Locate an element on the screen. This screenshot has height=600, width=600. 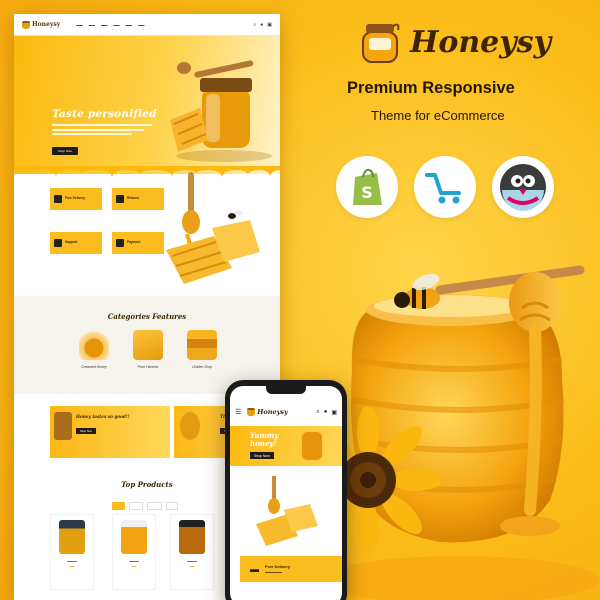
category-item: Pure Harvest is located at coordinates (148, 349).